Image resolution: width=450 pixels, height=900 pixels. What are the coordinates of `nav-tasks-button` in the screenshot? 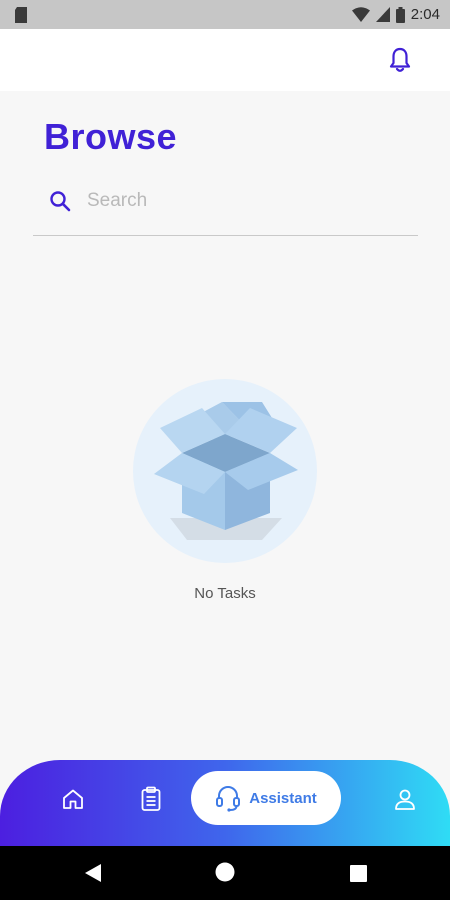 It's located at (151, 799).